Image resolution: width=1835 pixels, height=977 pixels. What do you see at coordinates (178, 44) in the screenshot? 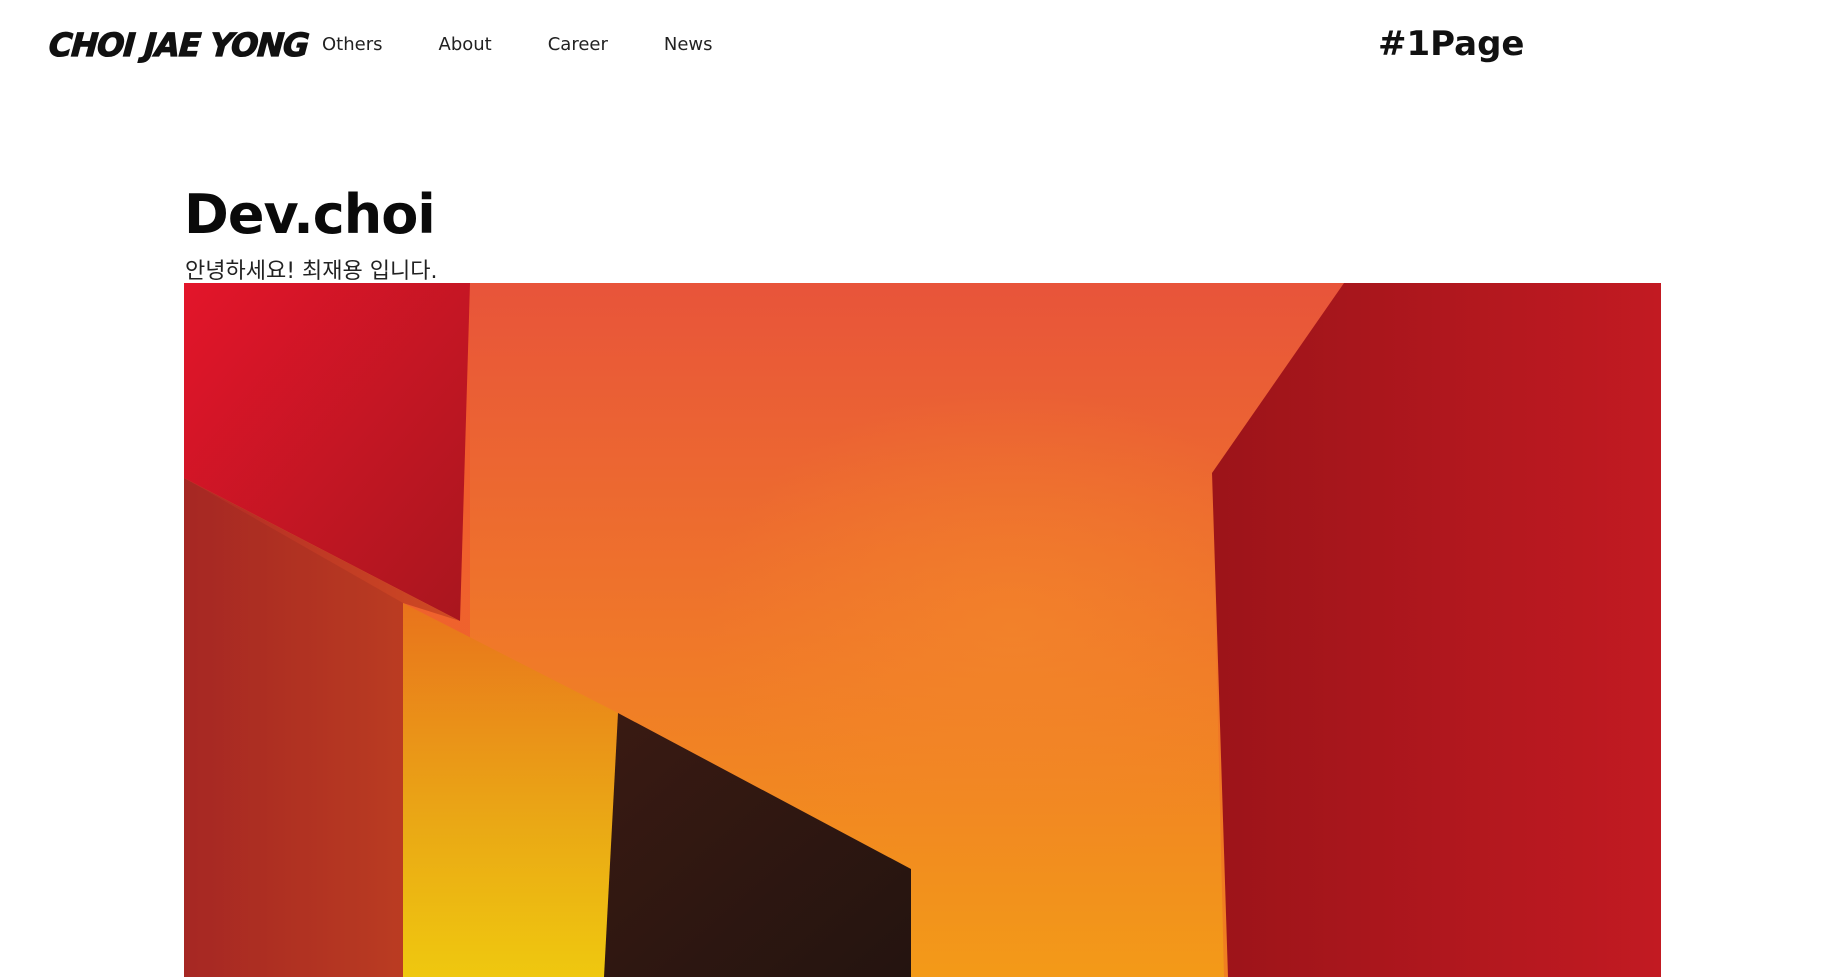
I see `site-logo: CHOI JAE YONG` at bounding box center [178, 44].